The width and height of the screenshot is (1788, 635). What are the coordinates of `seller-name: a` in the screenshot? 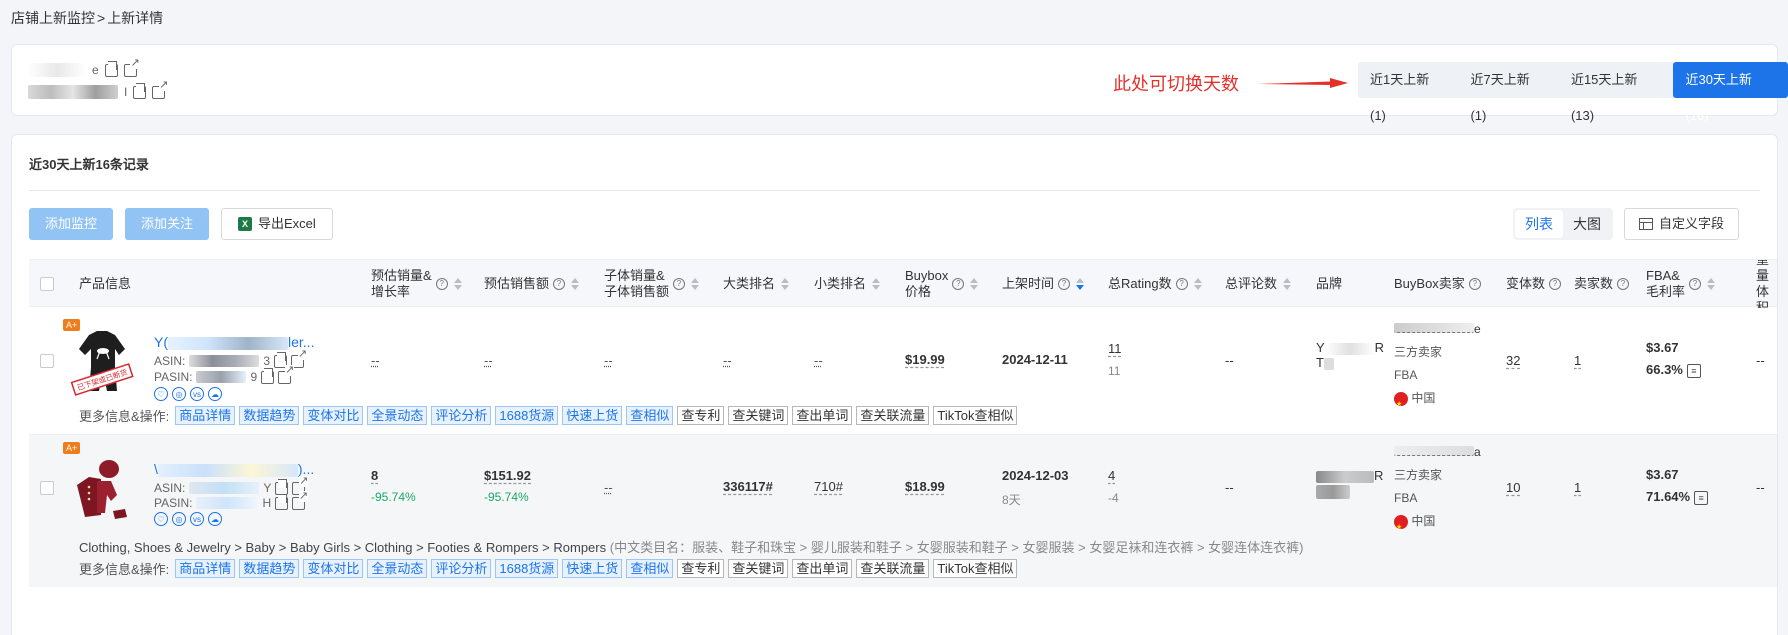 It's located at (1437, 452).